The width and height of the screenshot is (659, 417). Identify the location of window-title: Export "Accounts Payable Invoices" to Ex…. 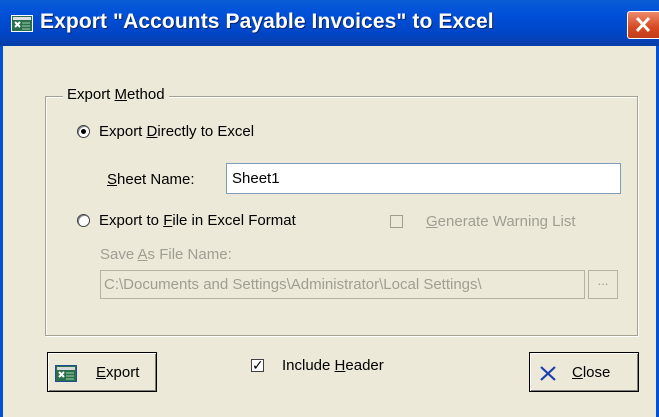
(267, 21).